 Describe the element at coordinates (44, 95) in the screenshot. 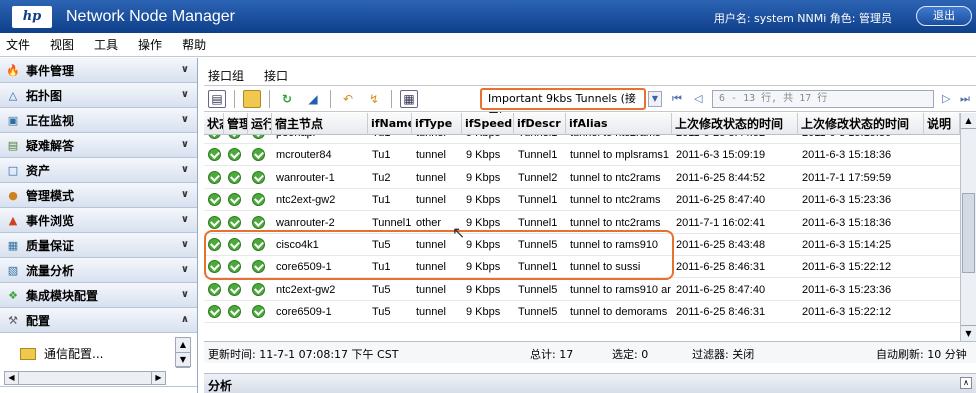

I see `nav-label: 拓扑图` at that location.